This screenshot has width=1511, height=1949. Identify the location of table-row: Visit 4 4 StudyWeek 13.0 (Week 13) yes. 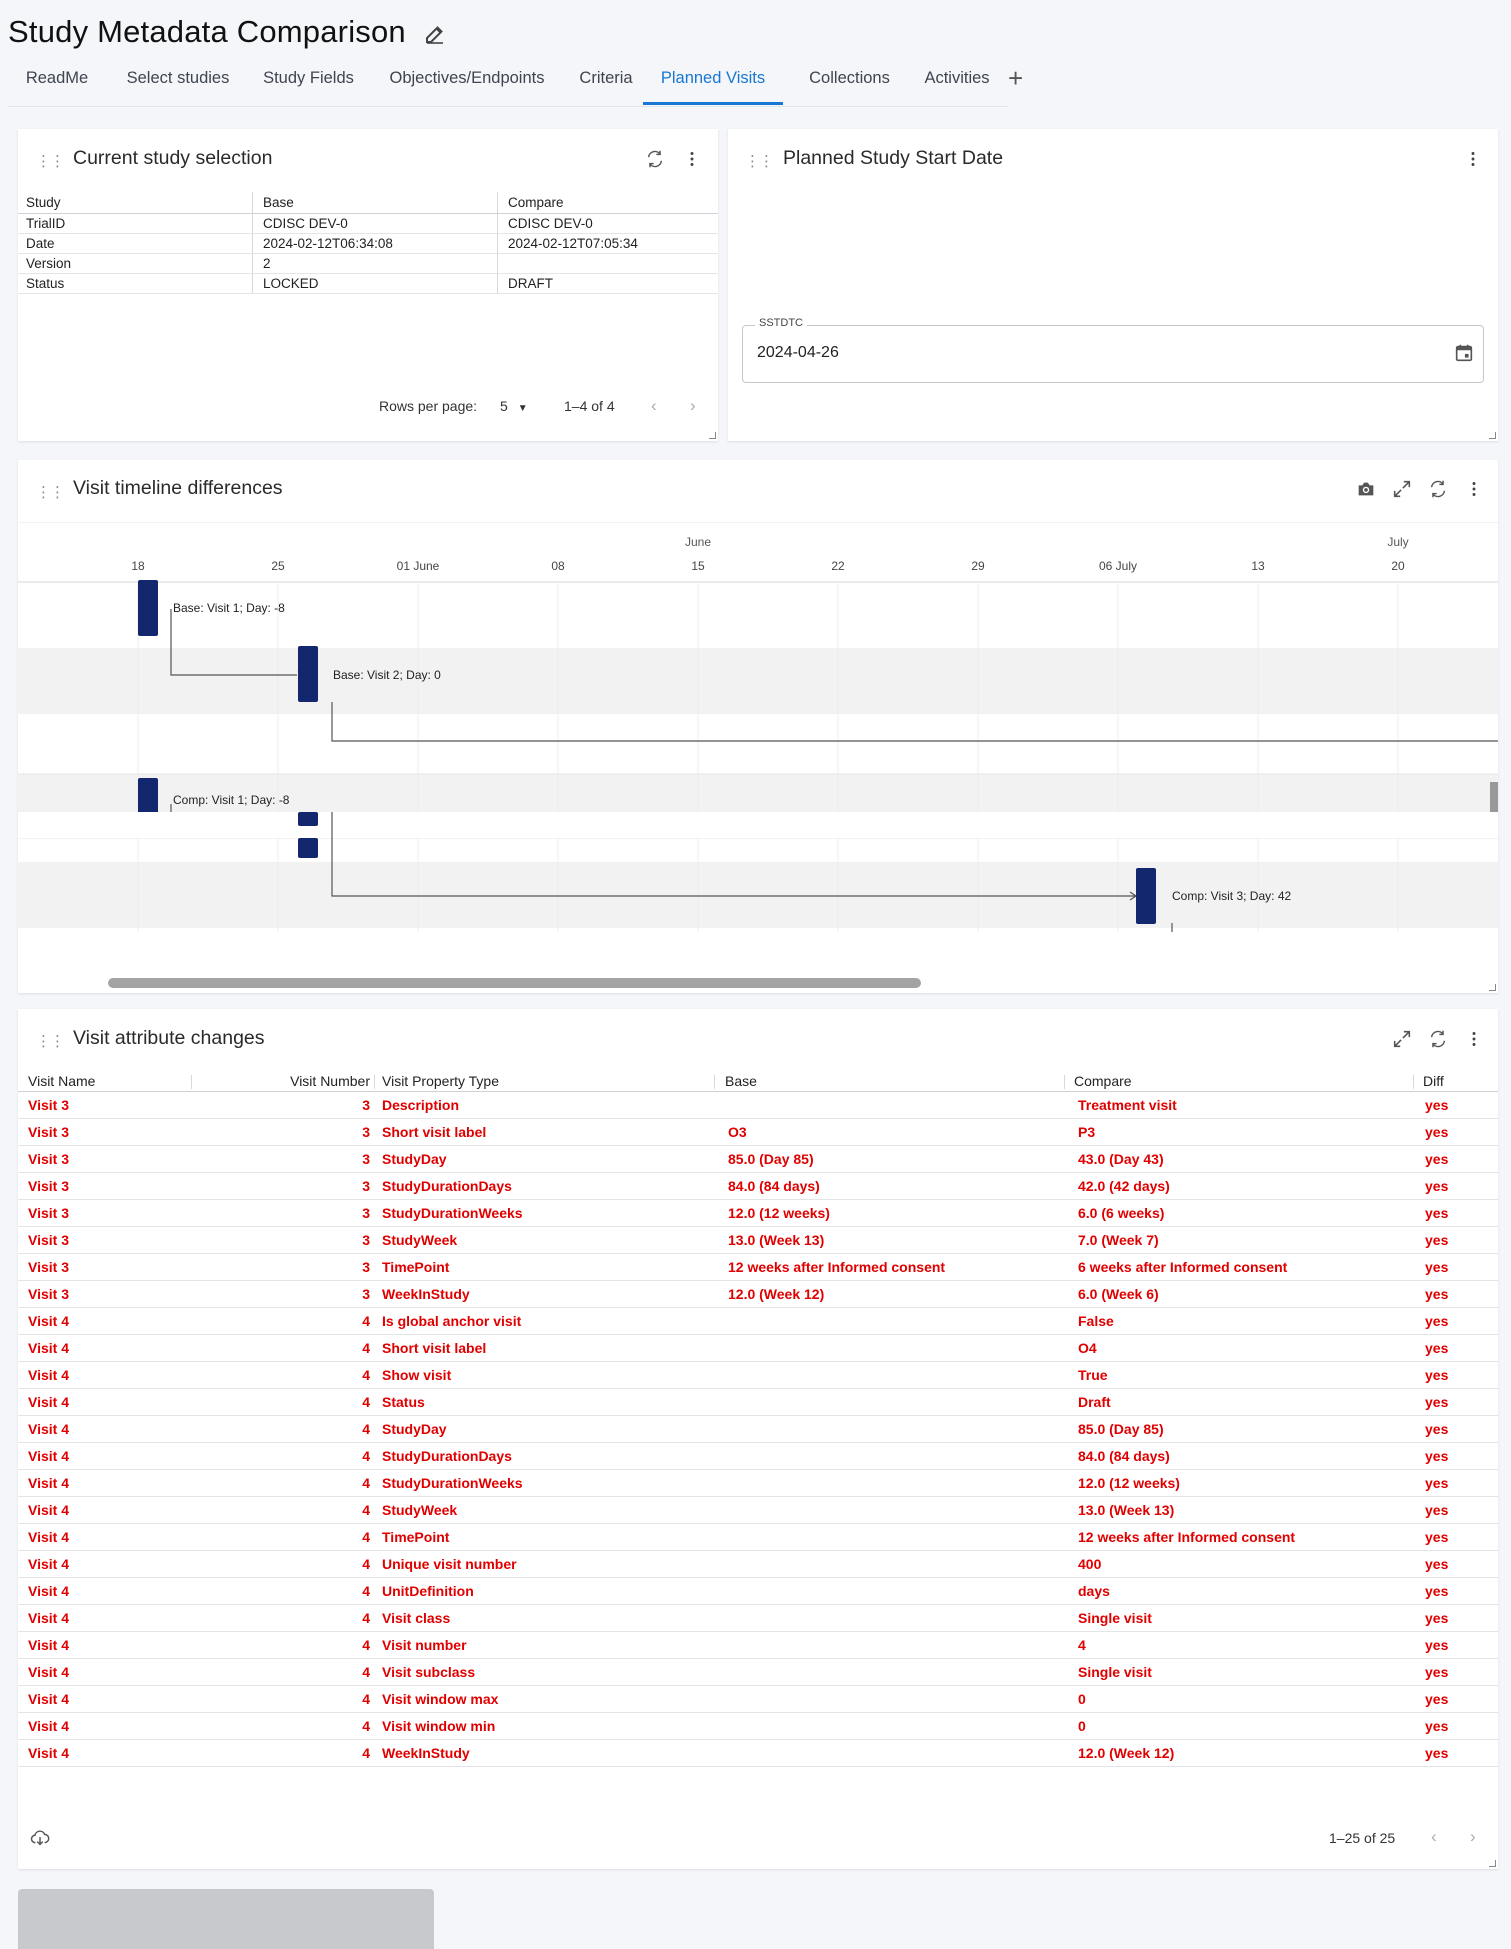
(758, 1510).